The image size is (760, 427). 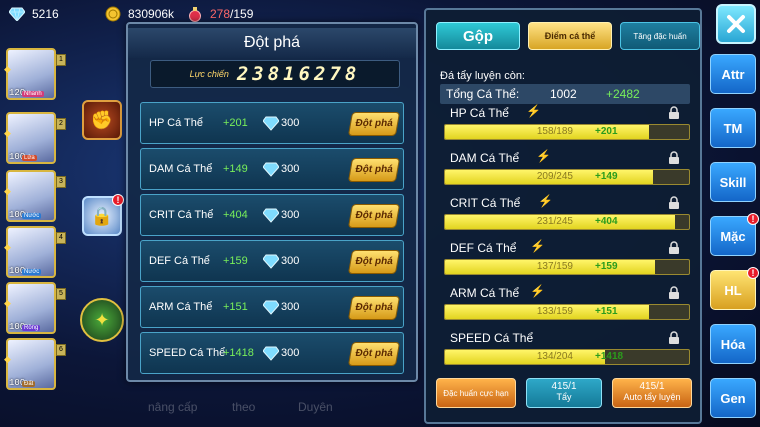 What do you see at coordinates (29, 158) in the screenshot?
I see `hero-type-tag: Lửa` at bounding box center [29, 158].